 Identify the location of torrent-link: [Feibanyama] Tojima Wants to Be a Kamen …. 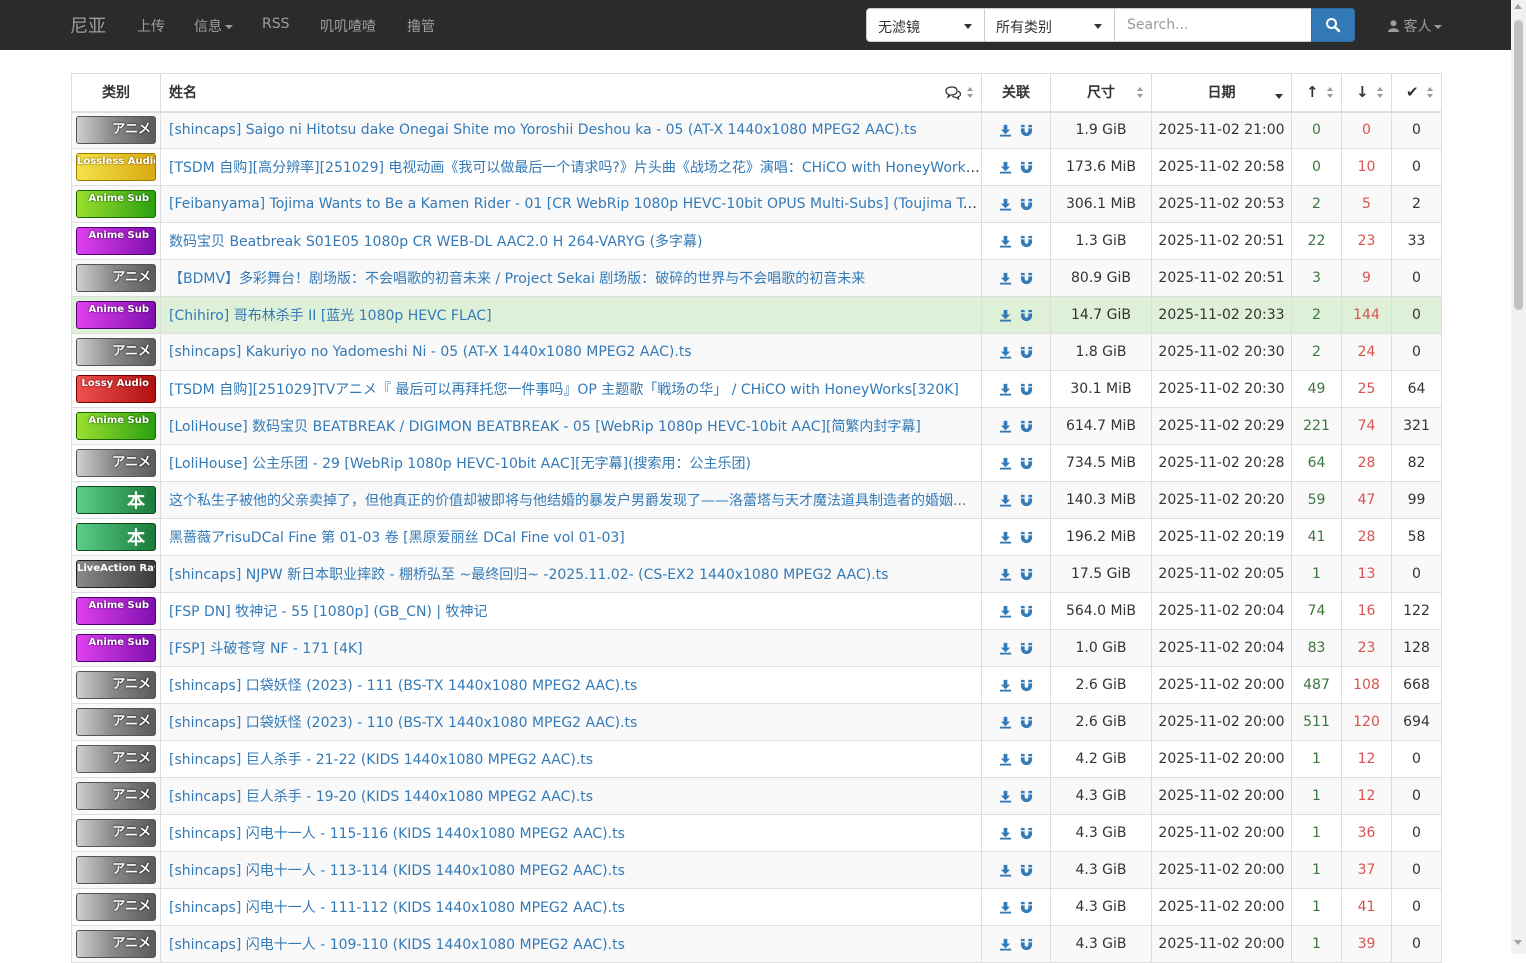
(575, 204).